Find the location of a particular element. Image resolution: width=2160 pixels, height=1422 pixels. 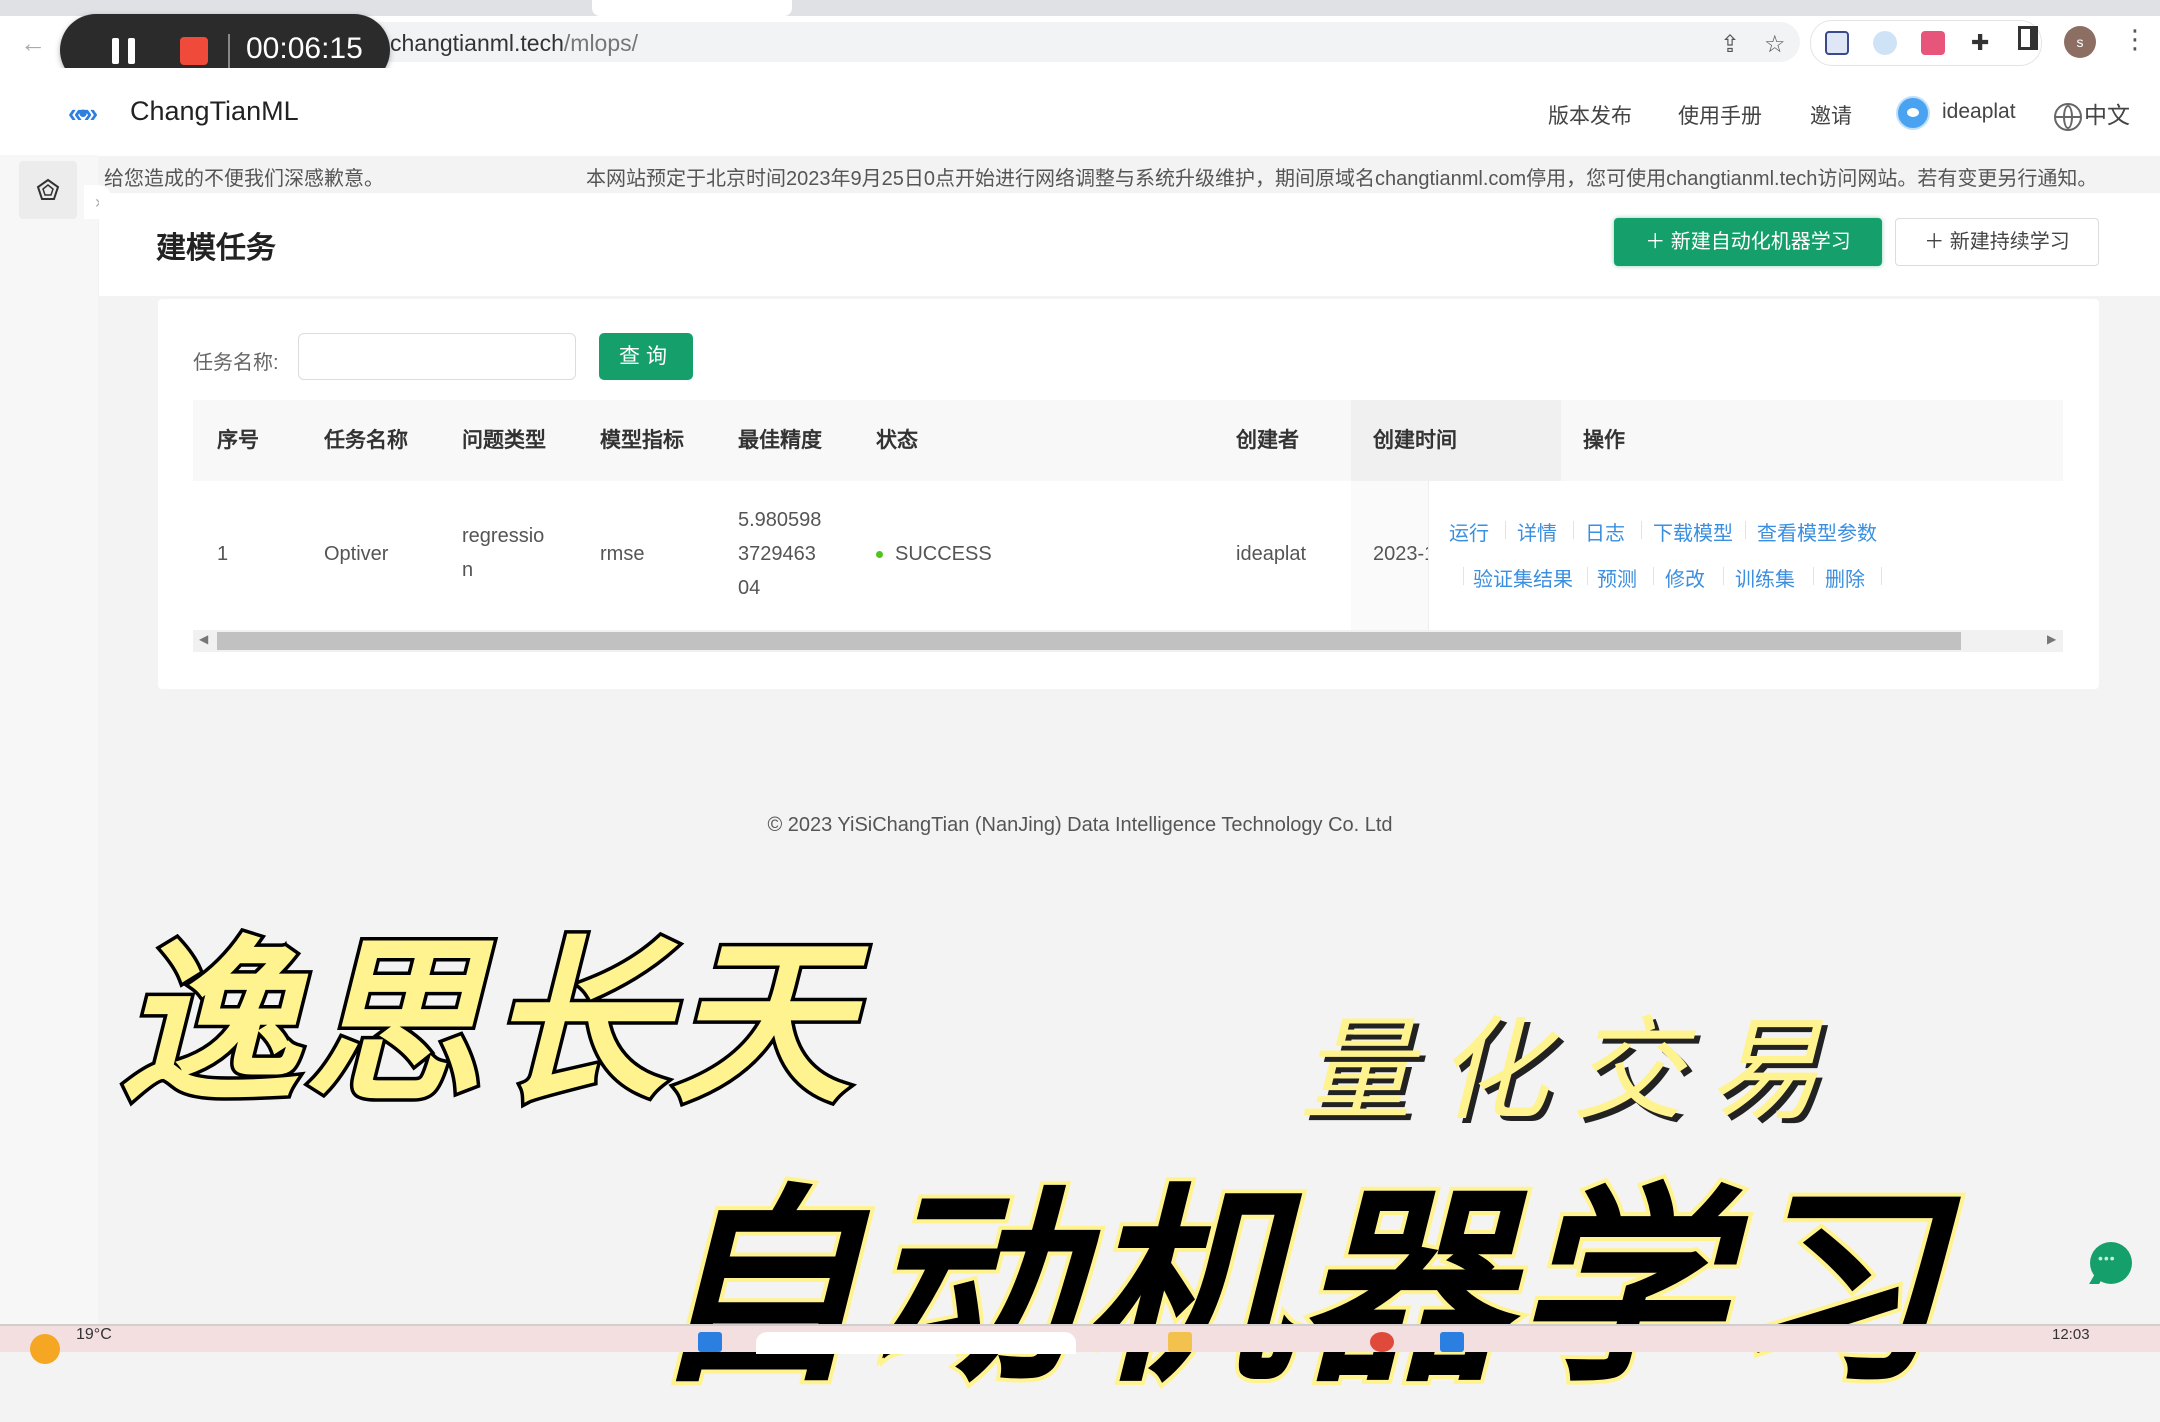

address-bar: changtianml.tech/mlops/ ⇪ ☆ is located at coordinates (980, 42).